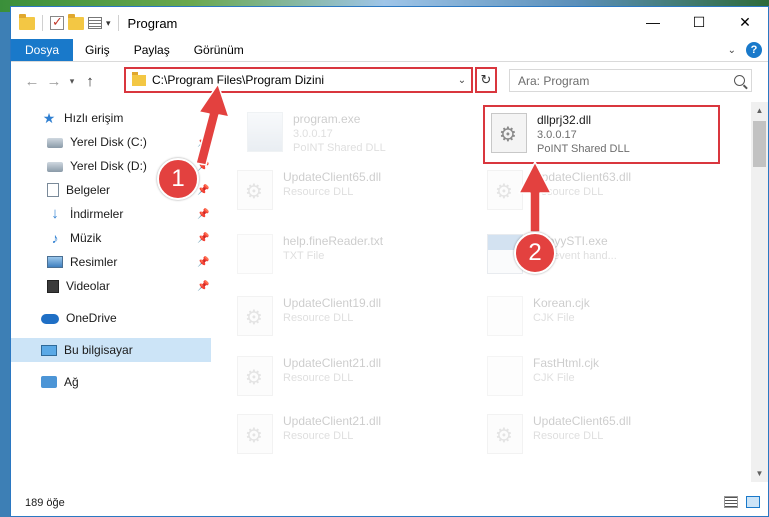  What do you see at coordinates (357, 321) in the screenshot?
I see `file-item: UpdateClient19.dll Resource DLL` at bounding box center [357, 321].